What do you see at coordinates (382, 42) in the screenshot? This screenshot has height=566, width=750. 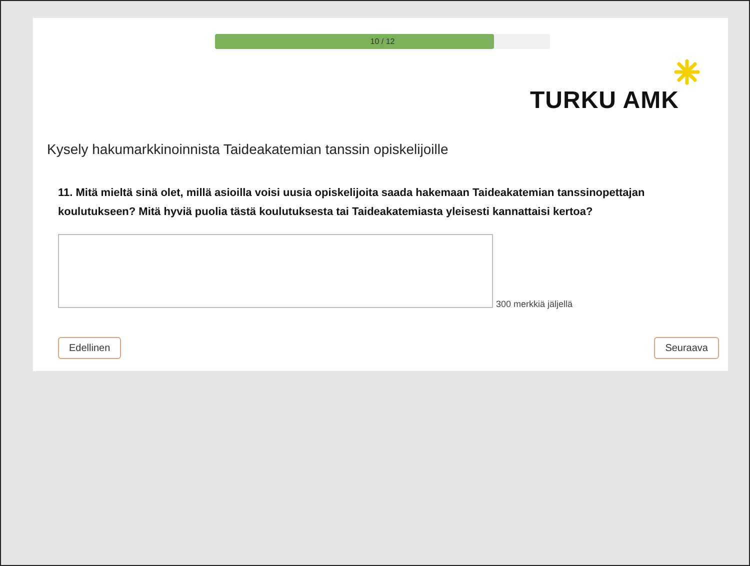 I see `progress-label: 10 / 12` at bounding box center [382, 42].